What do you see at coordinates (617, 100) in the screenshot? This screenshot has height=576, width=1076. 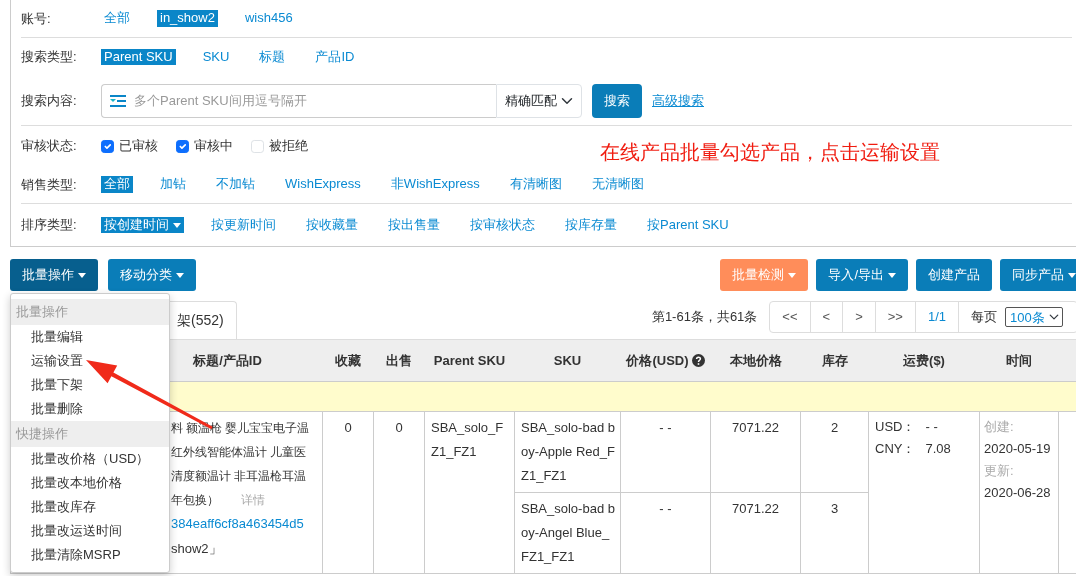 I see `search-button: 搜索` at bounding box center [617, 100].